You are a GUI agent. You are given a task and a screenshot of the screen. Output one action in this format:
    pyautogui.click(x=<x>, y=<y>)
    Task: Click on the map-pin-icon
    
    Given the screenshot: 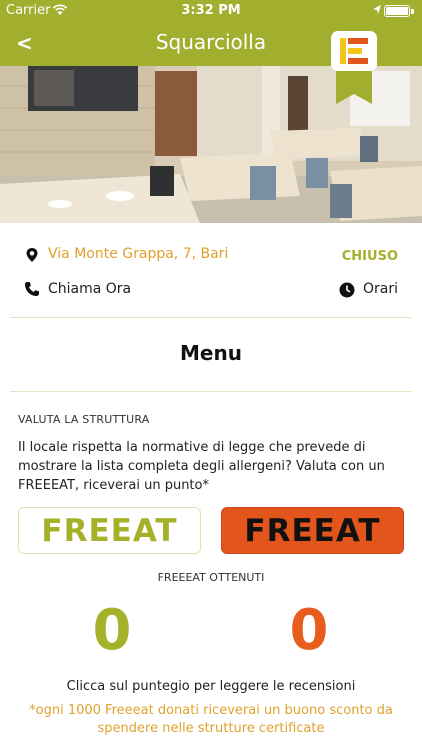 What is the action you would take?
    pyautogui.click(x=32, y=255)
    